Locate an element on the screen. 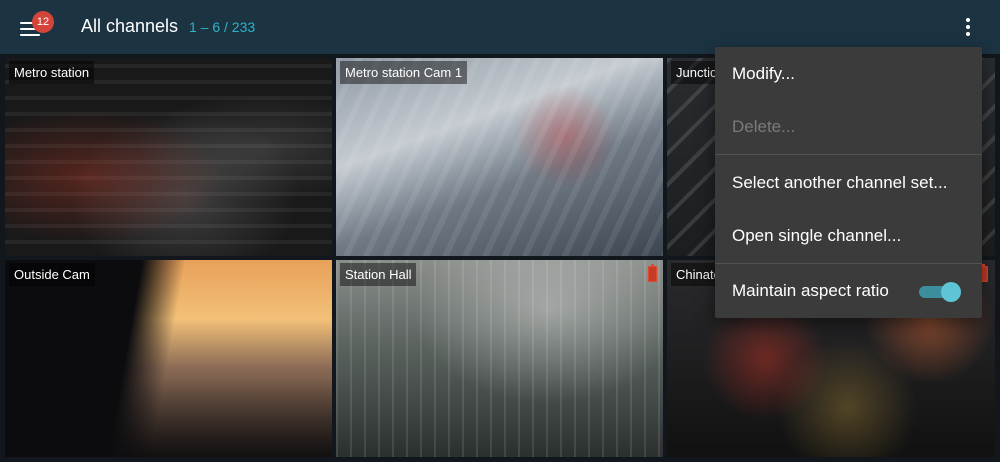 The image size is (1000, 462). channel-label: Metro station is located at coordinates (52, 72).